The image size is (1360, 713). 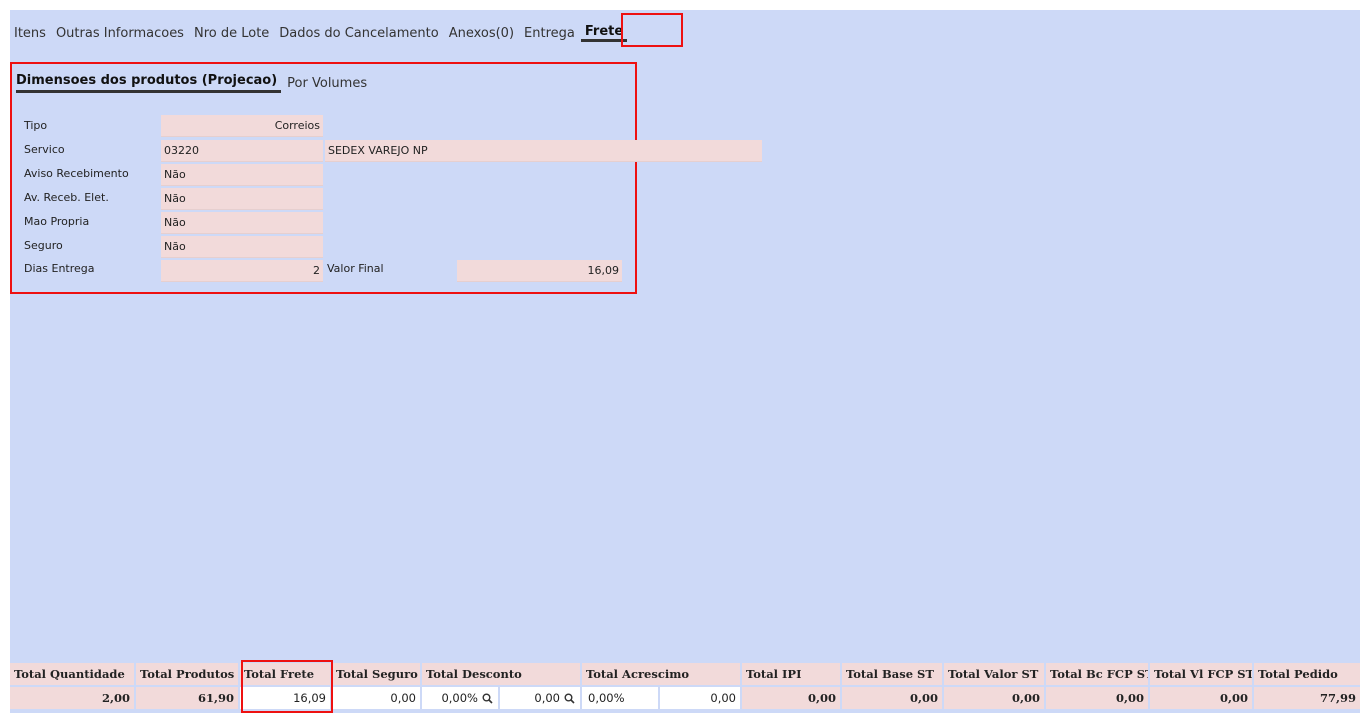 What do you see at coordinates (1307, 674) in the screenshot?
I see `total-pedido-header: Total Pedido` at bounding box center [1307, 674].